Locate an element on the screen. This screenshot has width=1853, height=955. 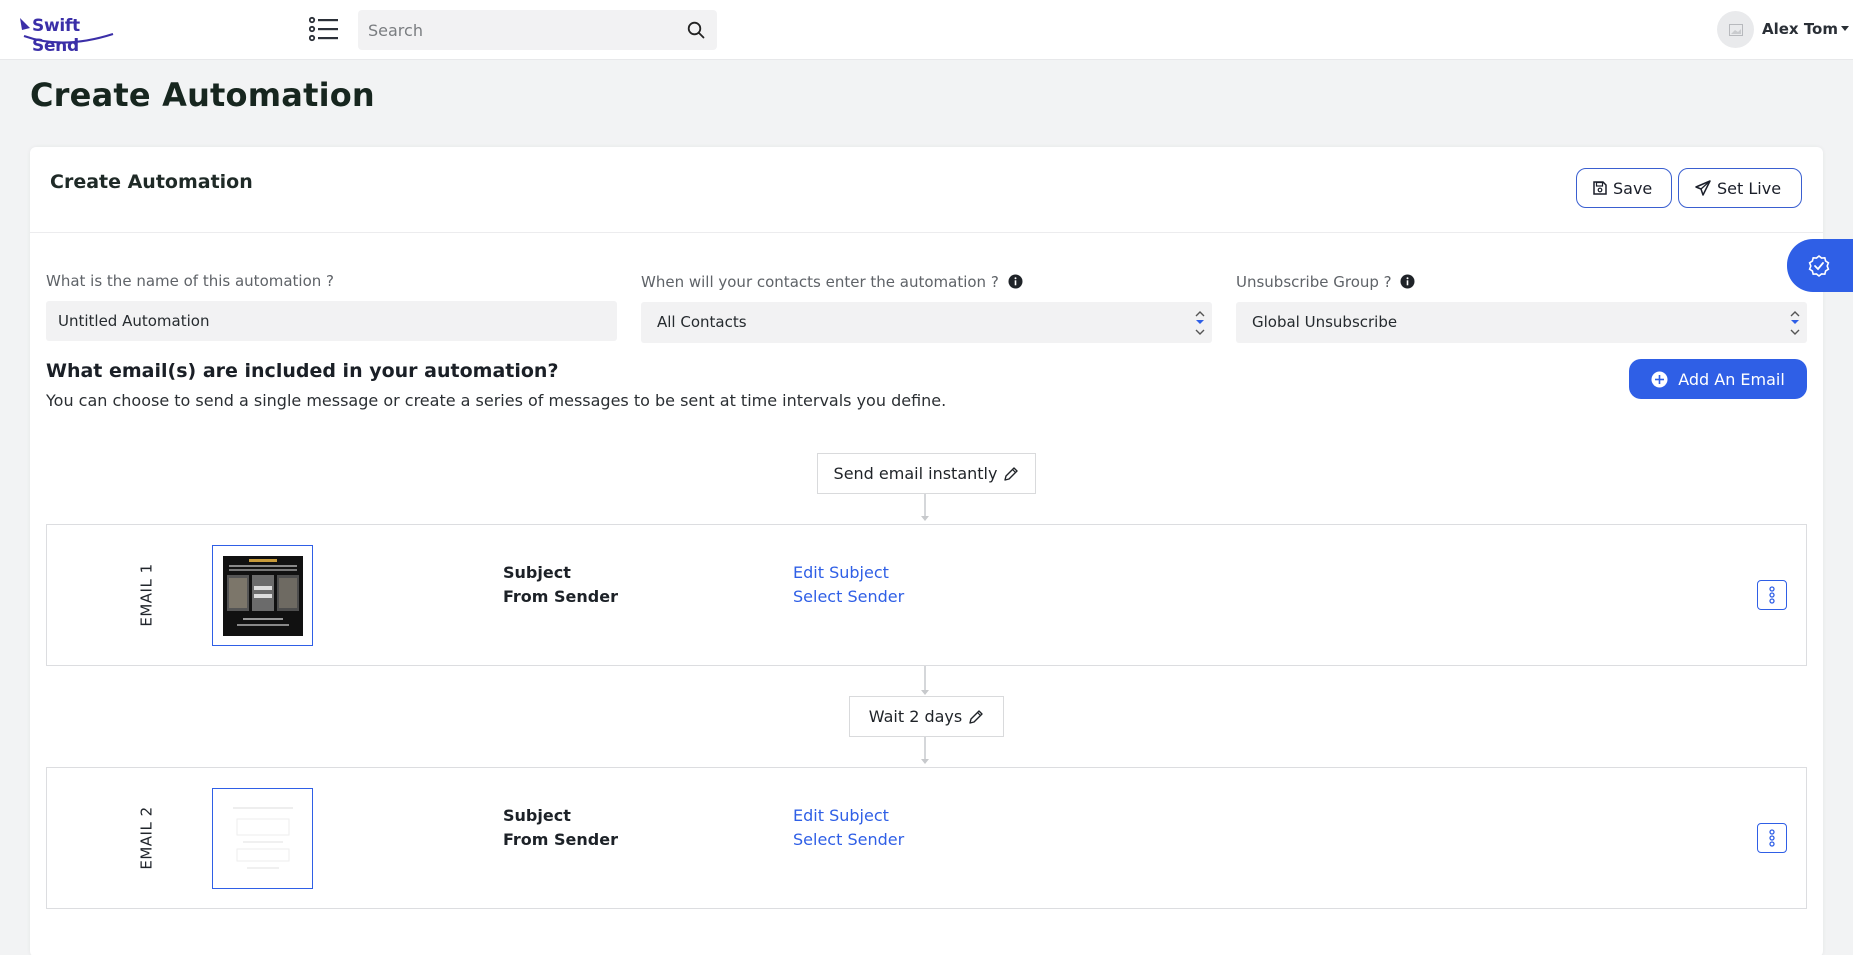
floating-verify-button is located at coordinates (1820, 265).